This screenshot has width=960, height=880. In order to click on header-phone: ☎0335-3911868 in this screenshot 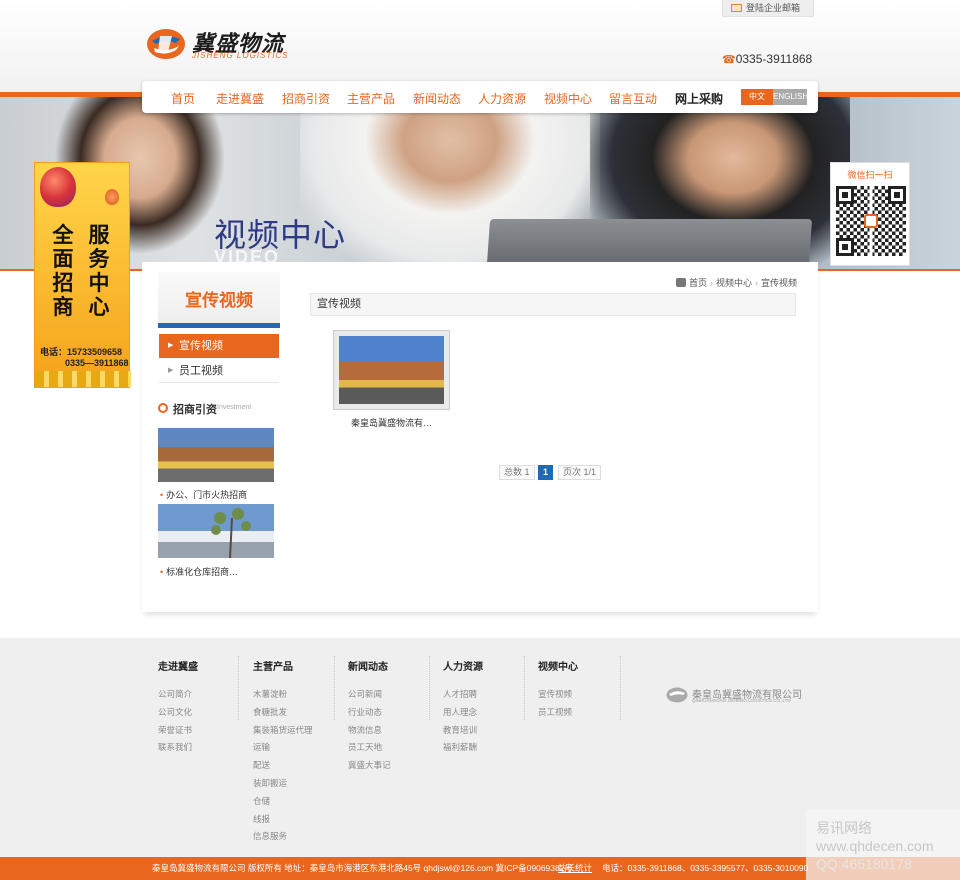, I will do `click(767, 59)`.